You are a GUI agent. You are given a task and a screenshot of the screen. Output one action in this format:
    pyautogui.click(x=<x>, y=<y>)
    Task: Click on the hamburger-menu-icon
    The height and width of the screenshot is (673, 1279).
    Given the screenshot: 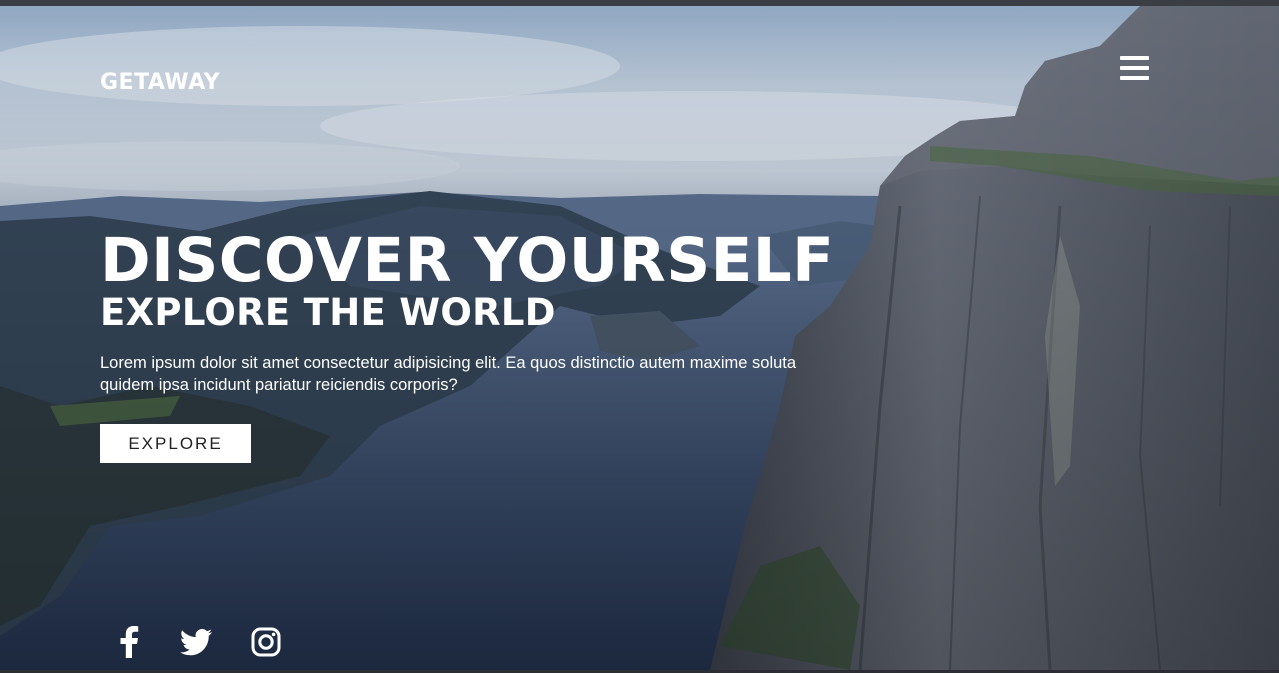 What is the action you would take?
    pyautogui.click(x=1134, y=69)
    